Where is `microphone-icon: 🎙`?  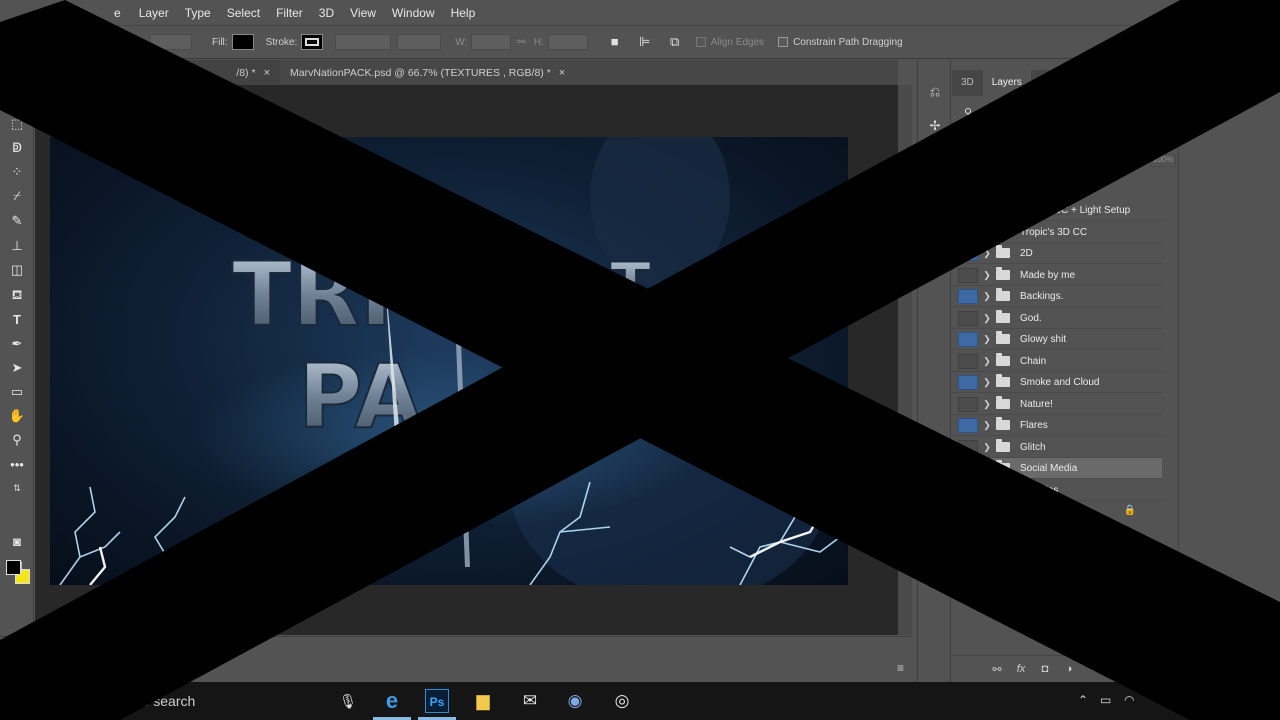
microphone-icon: 🎙 is located at coordinates (348, 701).